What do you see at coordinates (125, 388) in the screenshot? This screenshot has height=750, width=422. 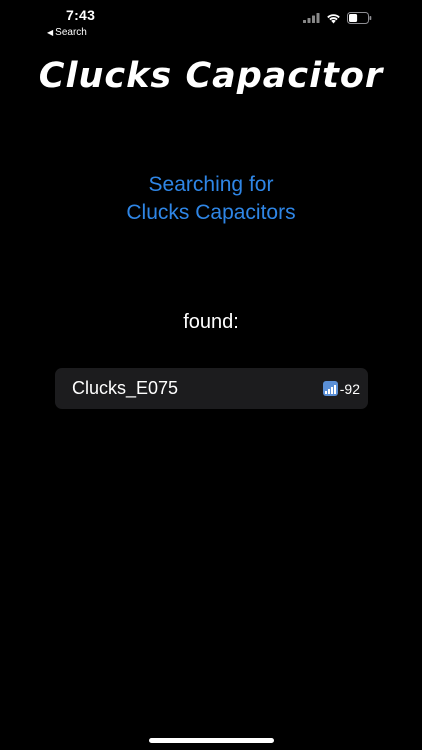 I see `device-name: Clucks_E075` at bounding box center [125, 388].